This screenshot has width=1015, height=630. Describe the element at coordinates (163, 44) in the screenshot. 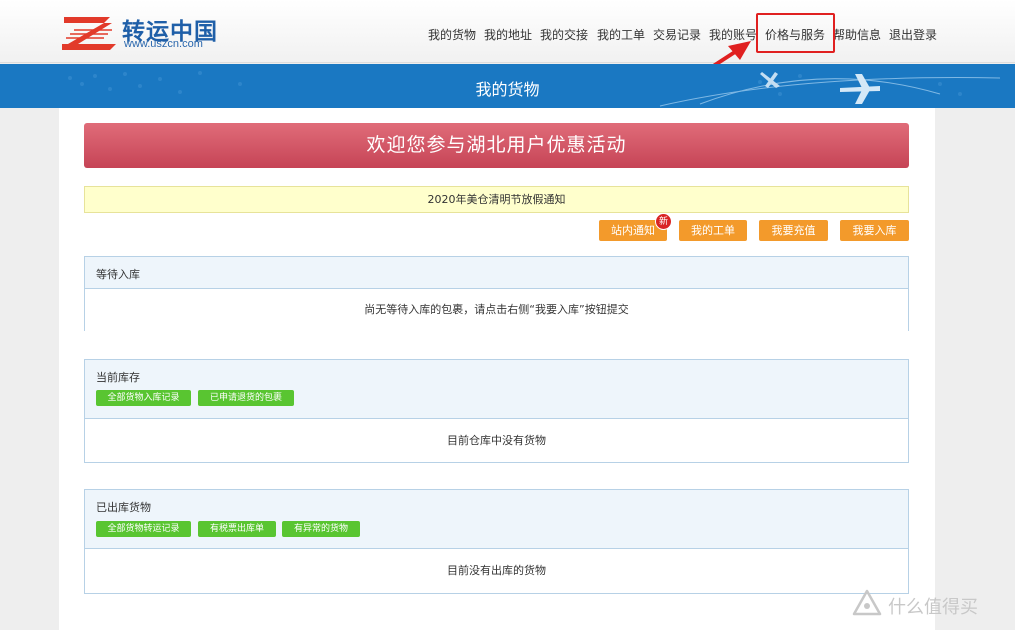

I see `logo-url: www.uszcn.com` at that location.